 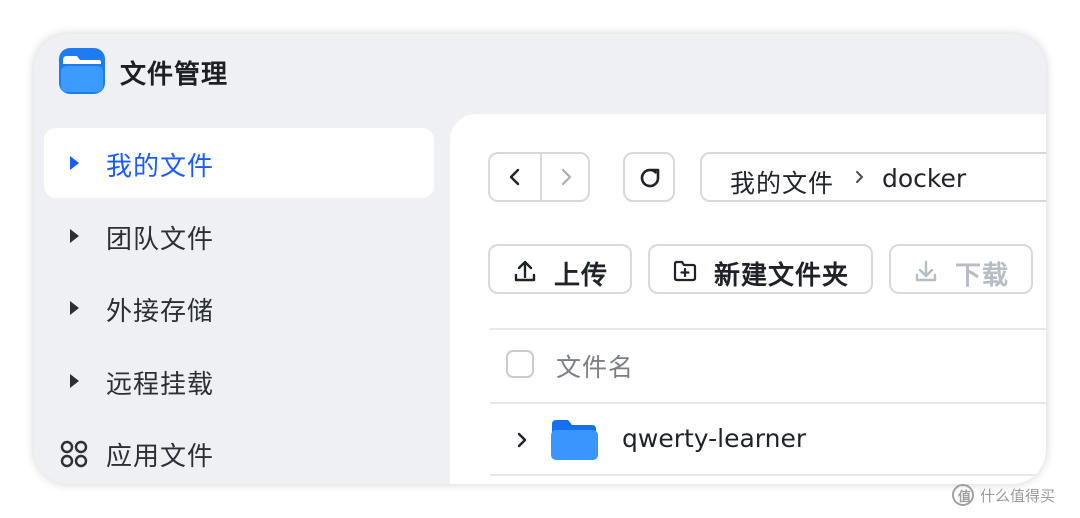 I want to click on watermark-text: 什么值得买, so click(x=1018, y=496).